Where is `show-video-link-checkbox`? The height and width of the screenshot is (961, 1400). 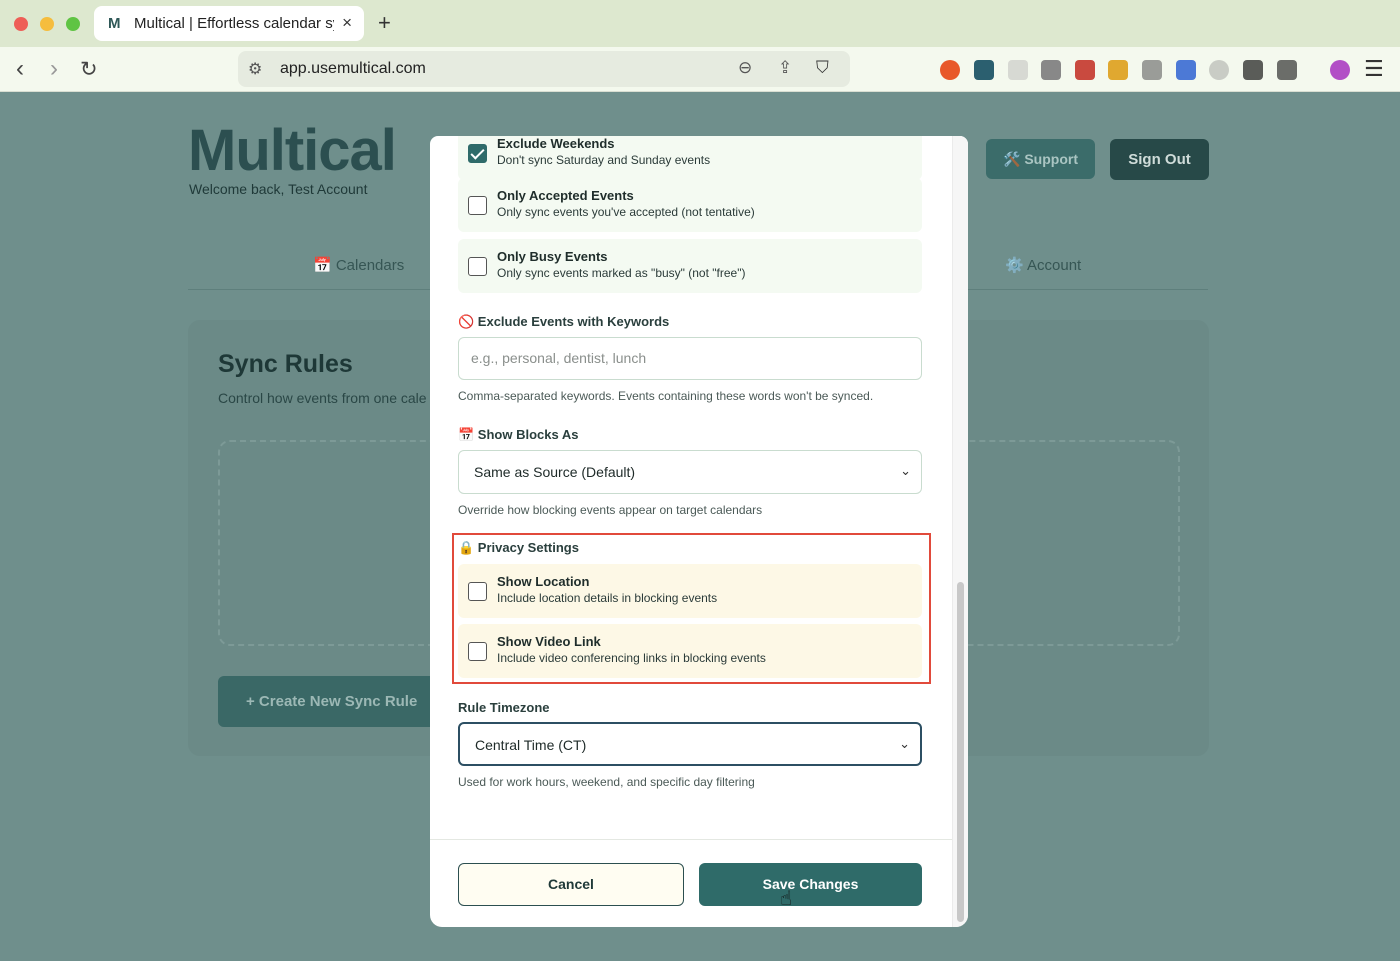
show-video-link-checkbox is located at coordinates (477, 651).